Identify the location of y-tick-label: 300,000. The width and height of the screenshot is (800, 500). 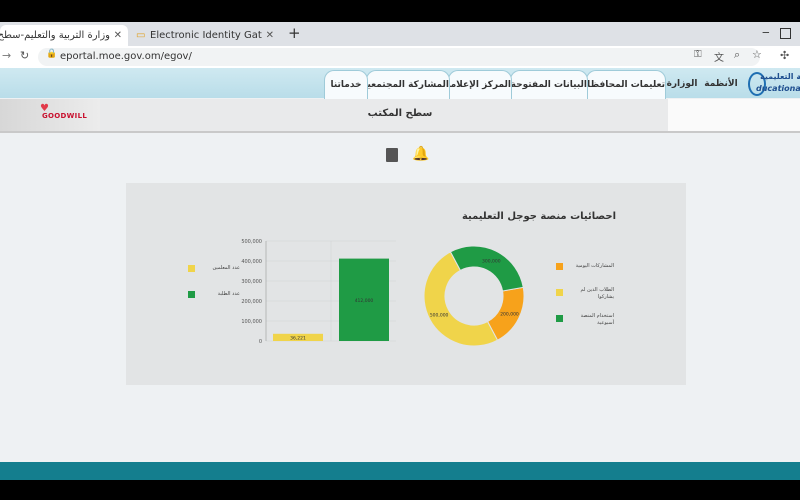
(251, 282).